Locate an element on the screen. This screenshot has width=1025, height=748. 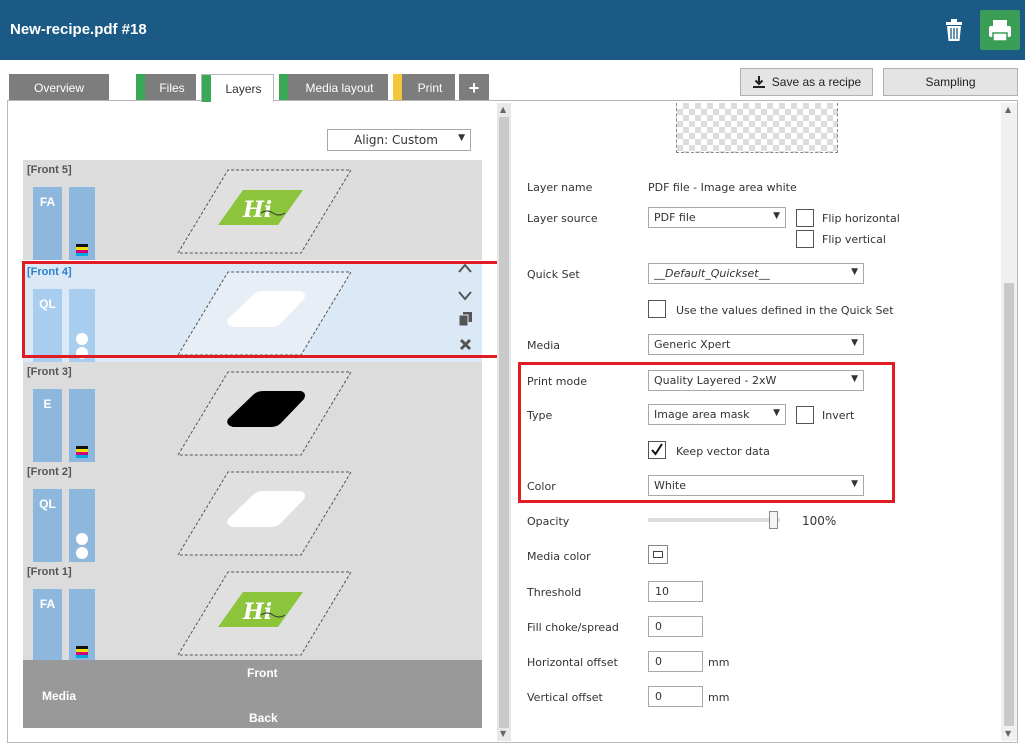
plus-icon: + is located at coordinates (474, 87).